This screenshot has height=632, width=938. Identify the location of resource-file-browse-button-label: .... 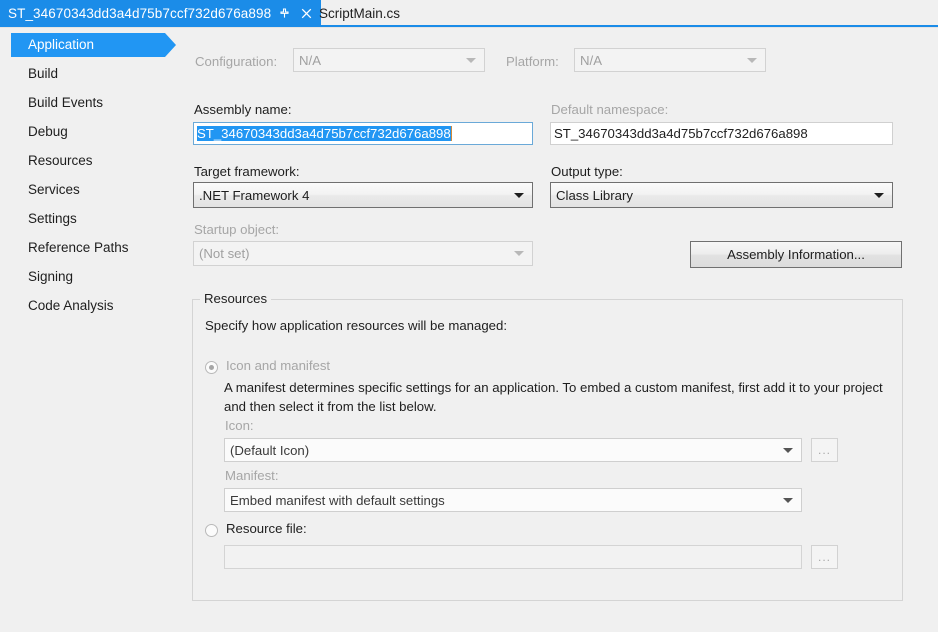
(824, 557).